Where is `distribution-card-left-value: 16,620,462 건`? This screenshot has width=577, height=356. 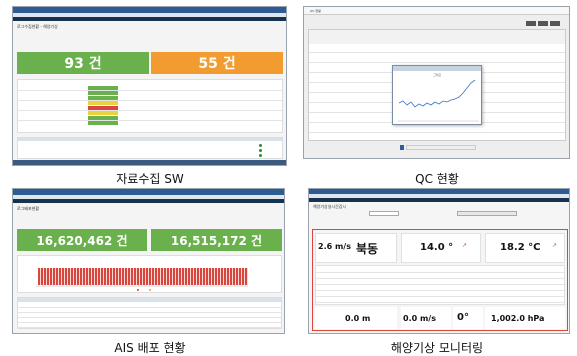
distribution-card-left-value: 16,620,462 건 is located at coordinates (82, 240).